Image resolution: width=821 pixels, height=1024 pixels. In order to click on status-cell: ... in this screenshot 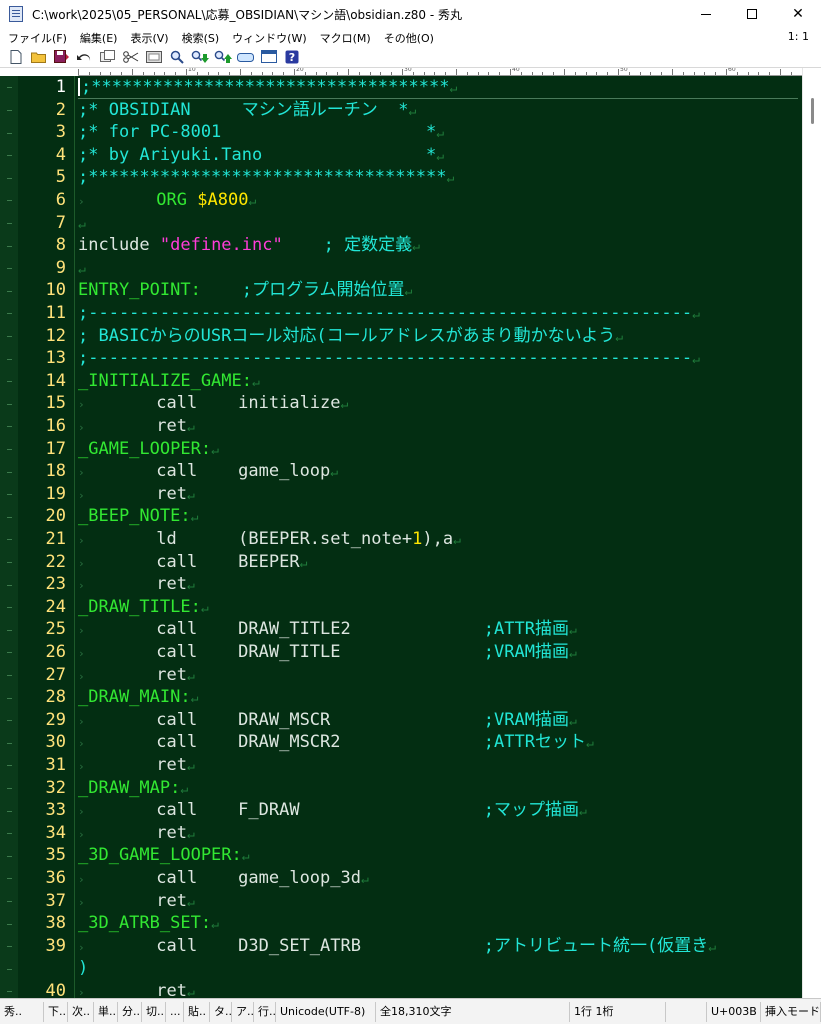, I will do `click(175, 1011)`.